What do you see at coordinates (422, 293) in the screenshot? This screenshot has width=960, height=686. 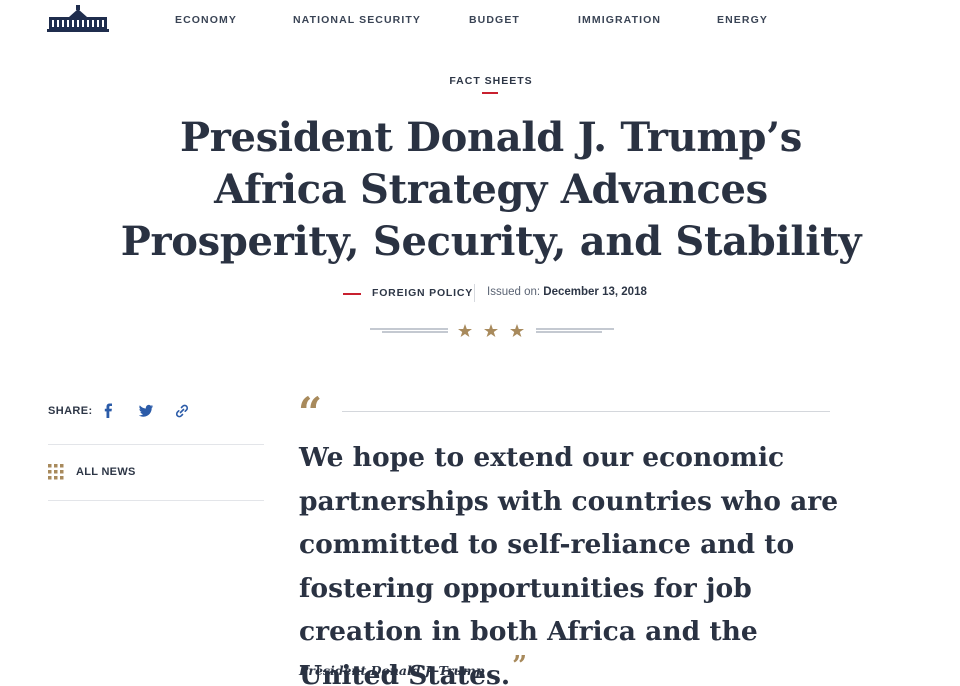 I see `category-link: FOREIGN POLICY` at bounding box center [422, 293].